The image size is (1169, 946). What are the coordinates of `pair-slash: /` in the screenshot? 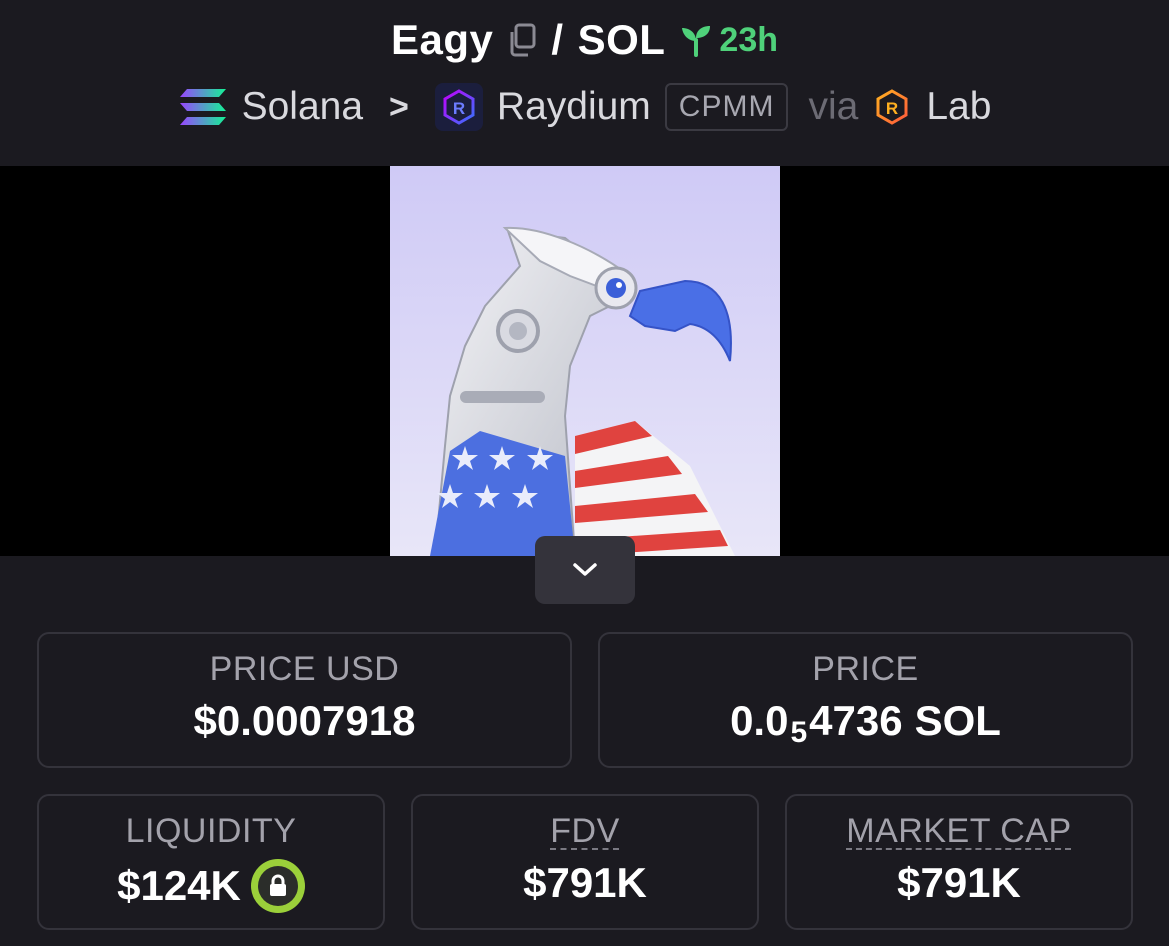 It's located at (557, 39).